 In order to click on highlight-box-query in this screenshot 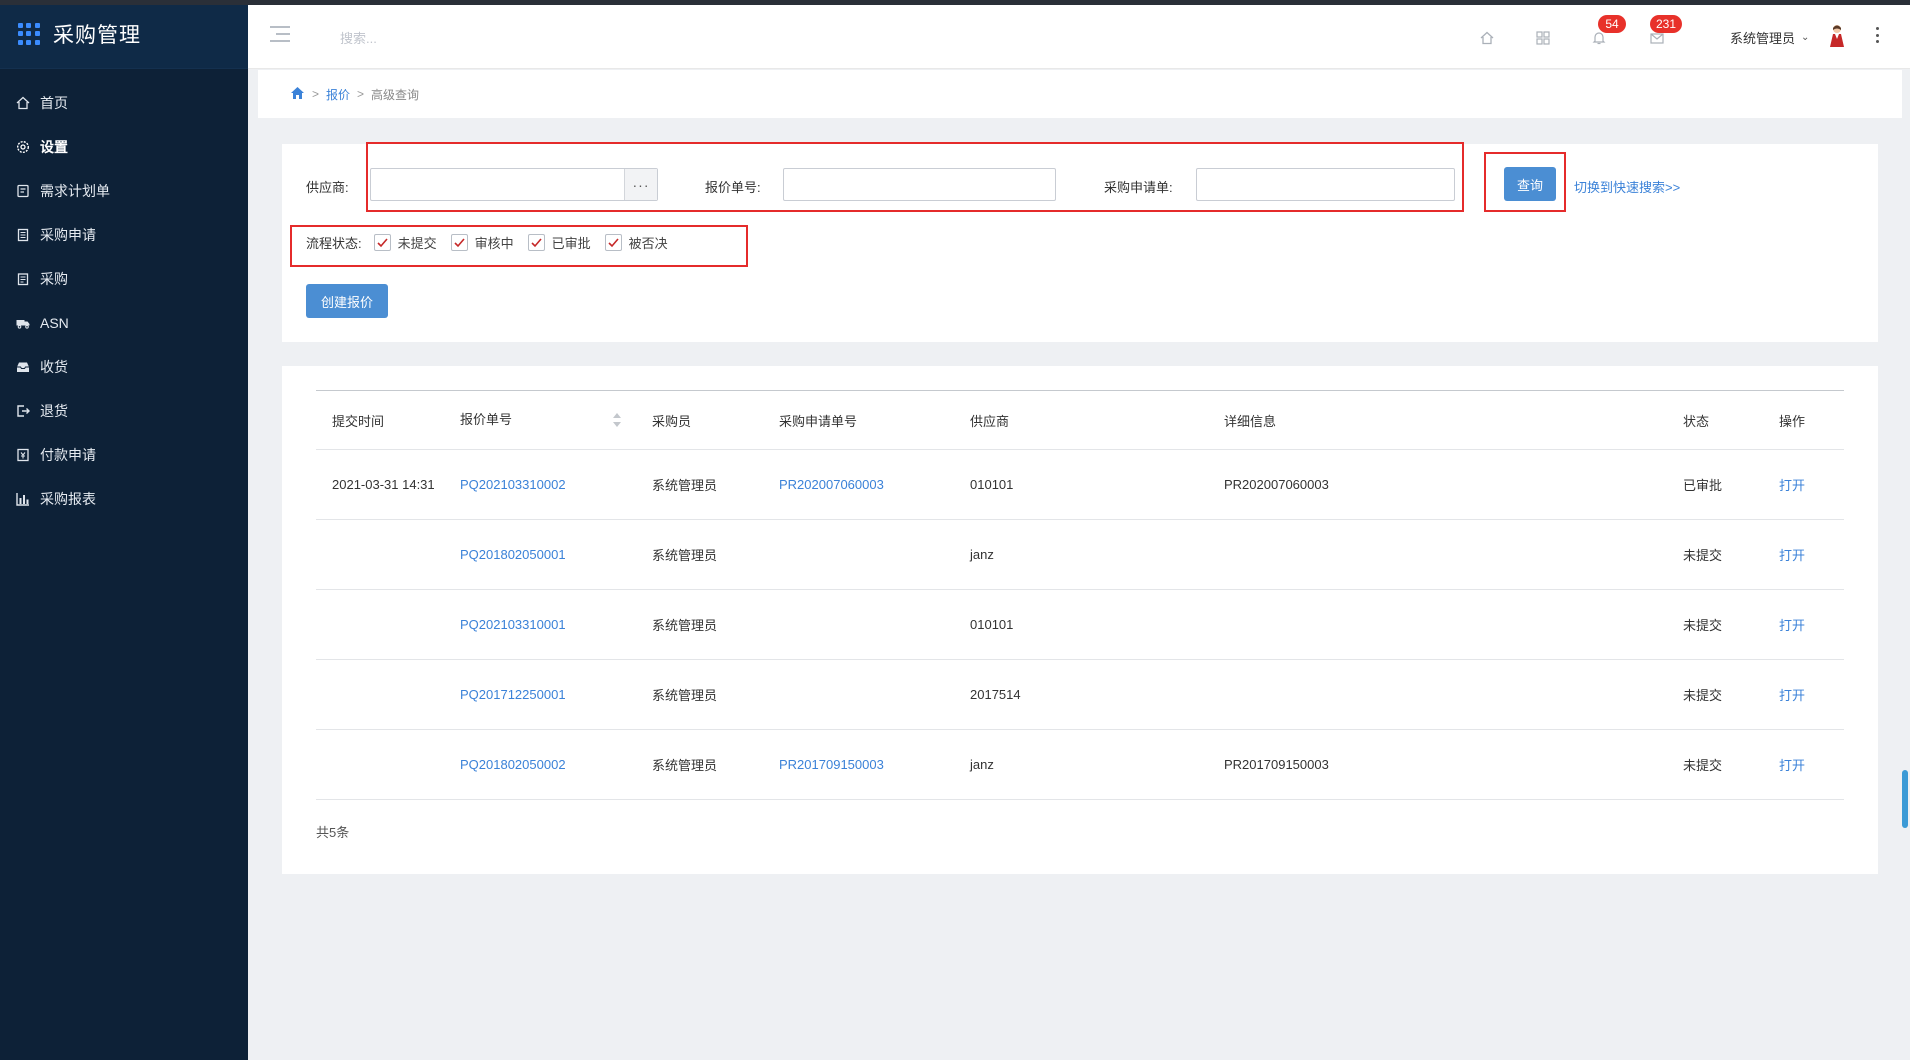, I will do `click(1525, 182)`.